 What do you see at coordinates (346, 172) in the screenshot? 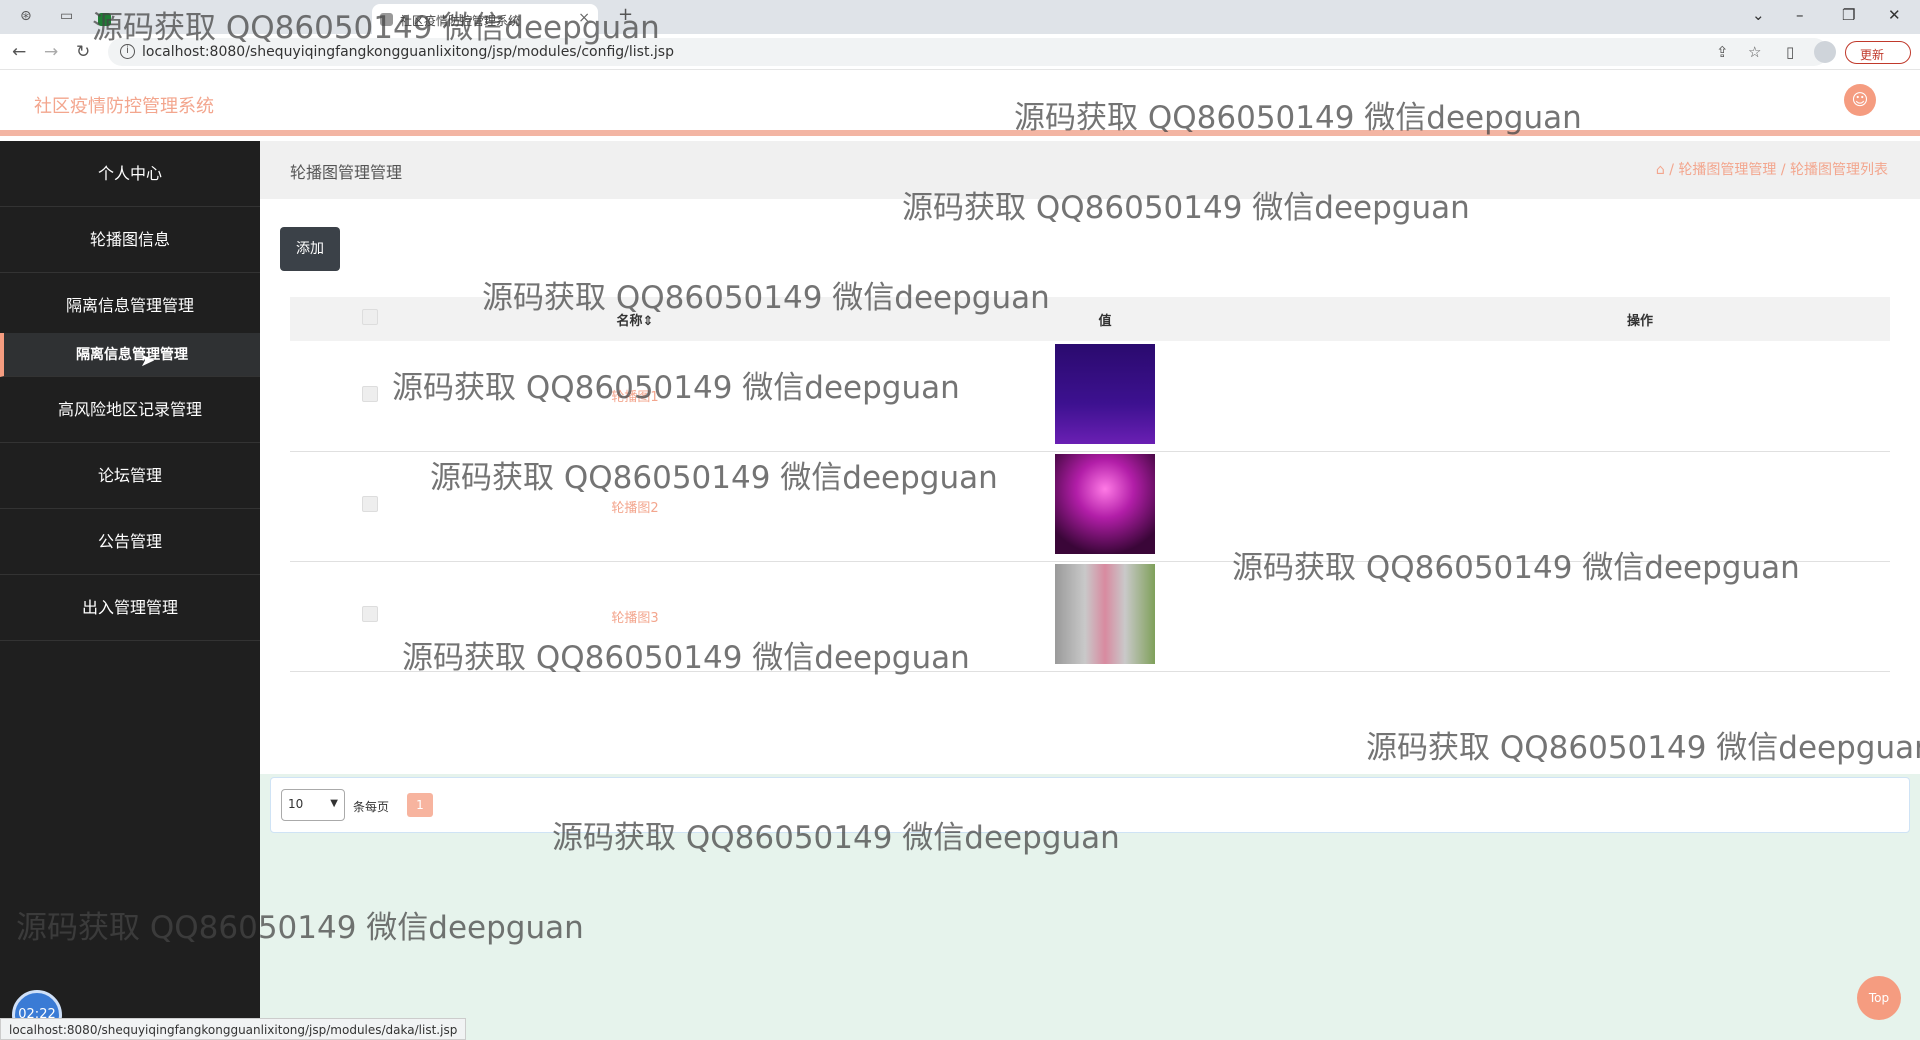
I see `page-title: 轮播图管理管理` at bounding box center [346, 172].